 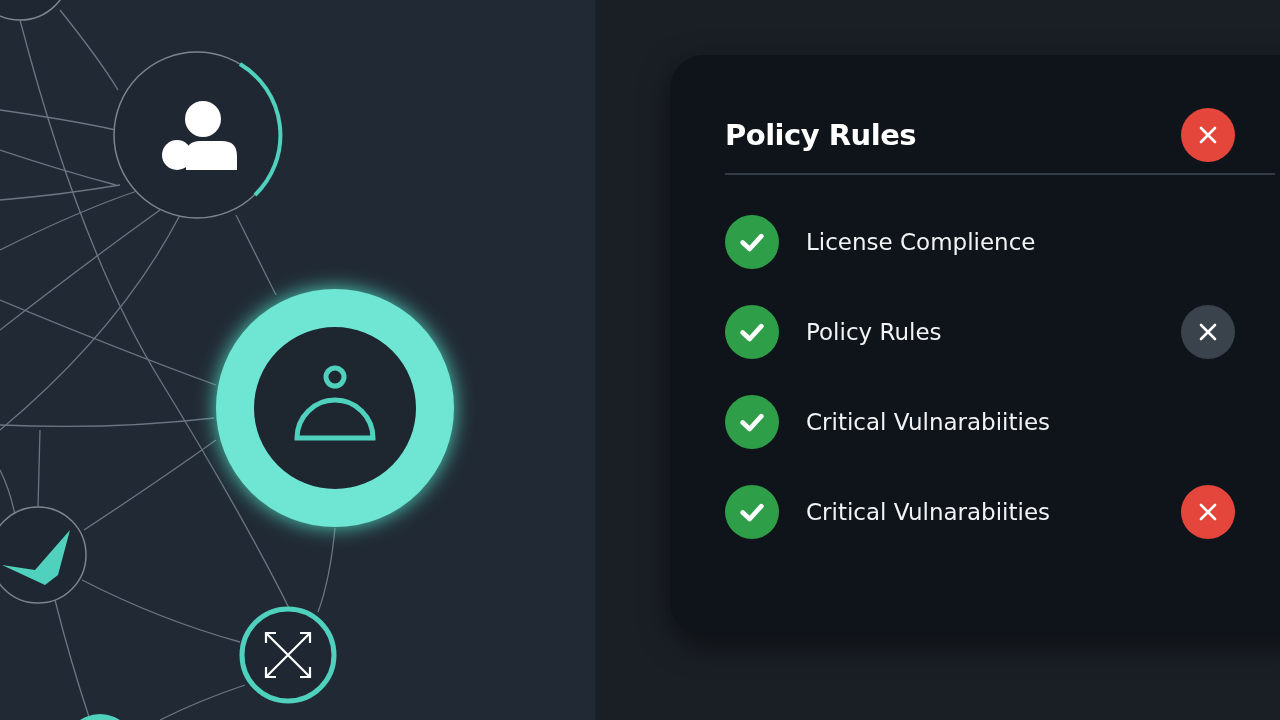 What do you see at coordinates (921, 242) in the screenshot?
I see `rule-name: License Complience` at bounding box center [921, 242].